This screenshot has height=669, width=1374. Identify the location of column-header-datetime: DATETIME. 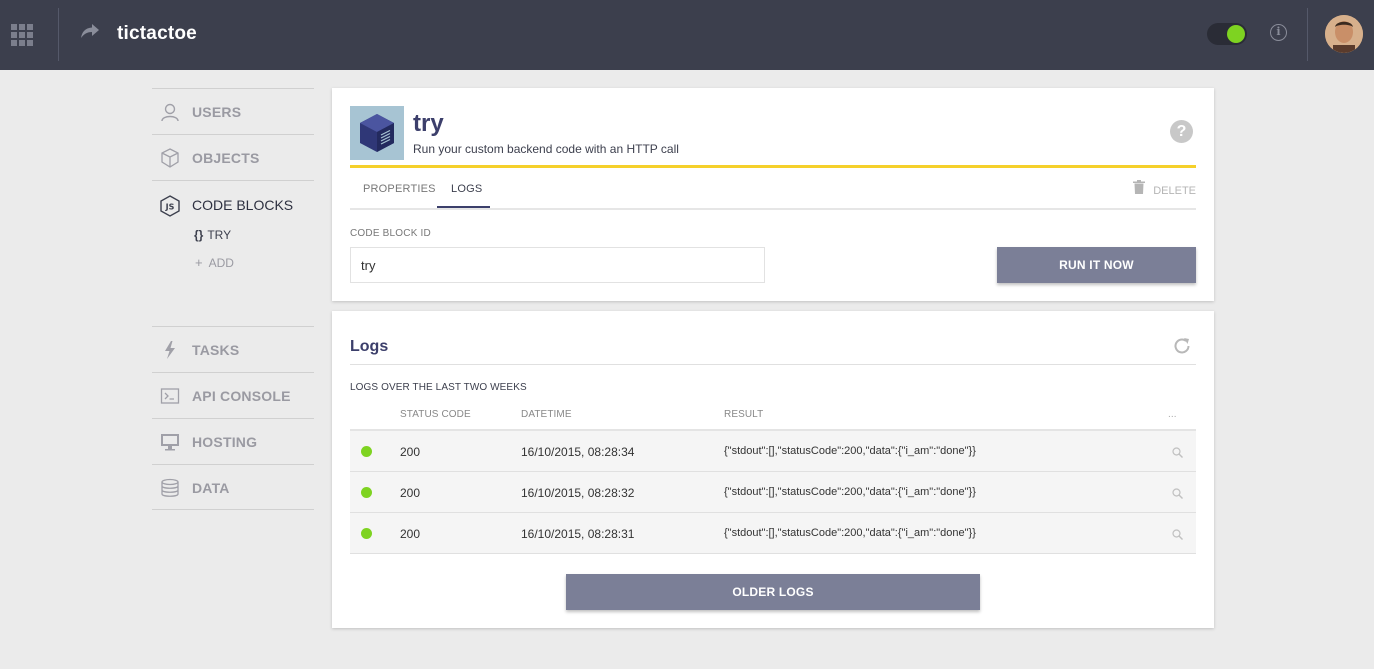
(546, 414).